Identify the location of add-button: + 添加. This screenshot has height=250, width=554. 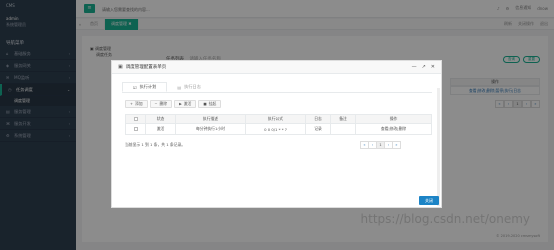
(136, 104).